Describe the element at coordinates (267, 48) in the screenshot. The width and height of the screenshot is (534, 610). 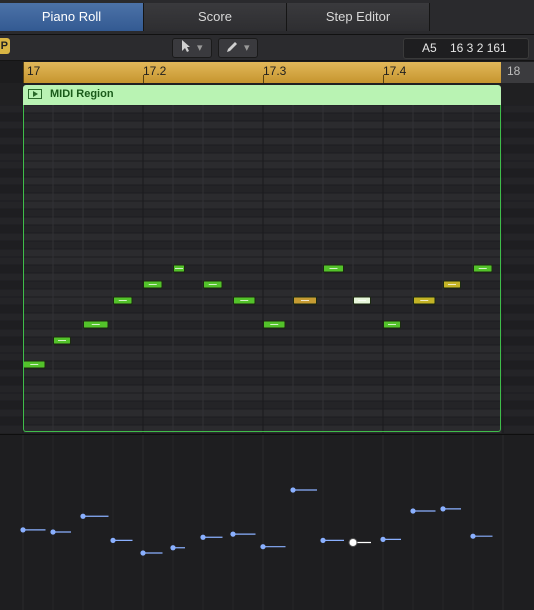
I see `editor-toolbar: P ▾ ▾ A5 16 3 2 161` at that location.